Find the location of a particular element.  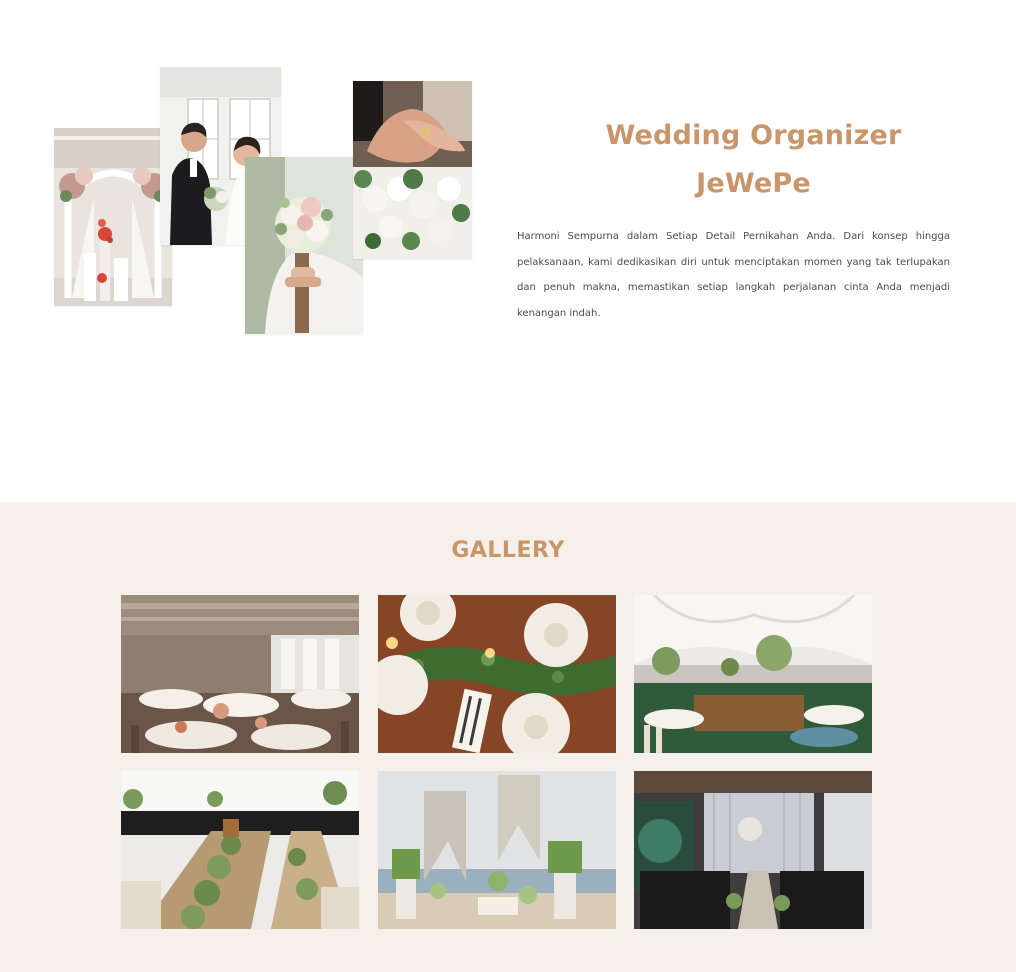

outdoor-ceremony-photo is located at coordinates (497, 850).